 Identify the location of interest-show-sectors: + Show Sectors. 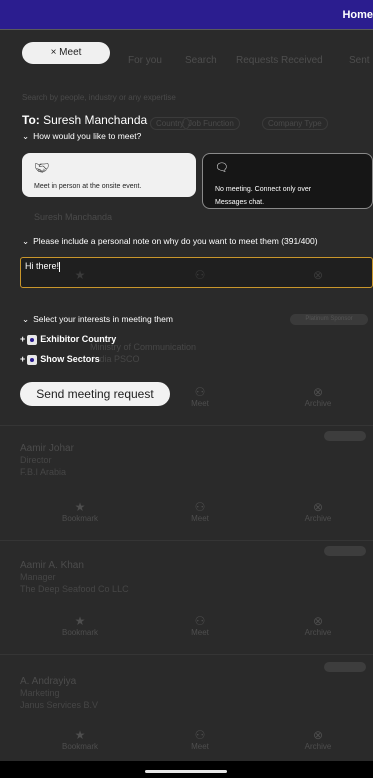
(60, 359).